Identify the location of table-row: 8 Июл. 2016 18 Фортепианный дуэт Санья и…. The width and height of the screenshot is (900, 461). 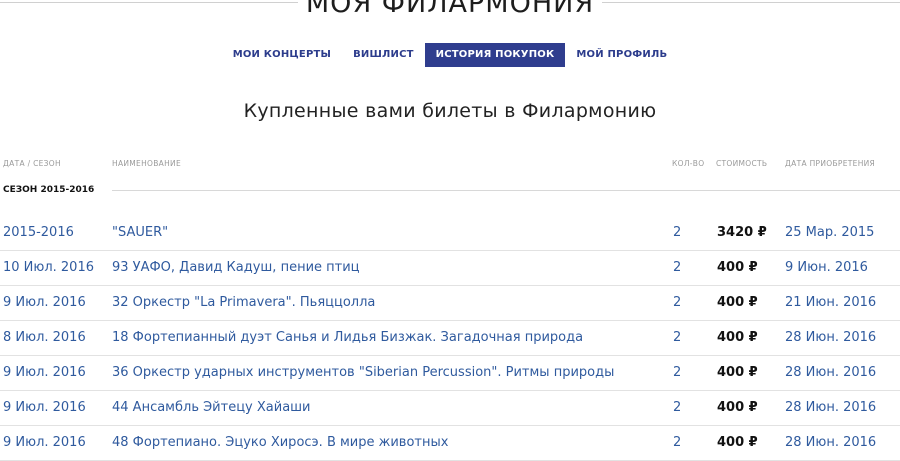
(450, 338).